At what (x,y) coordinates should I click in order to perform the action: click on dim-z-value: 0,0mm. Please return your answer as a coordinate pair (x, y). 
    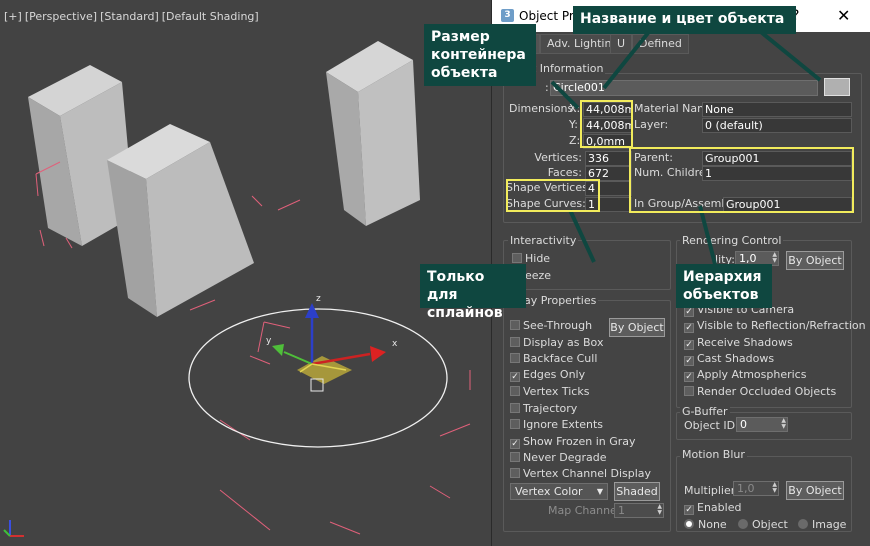
    Looking at the image, I should click on (607, 141).